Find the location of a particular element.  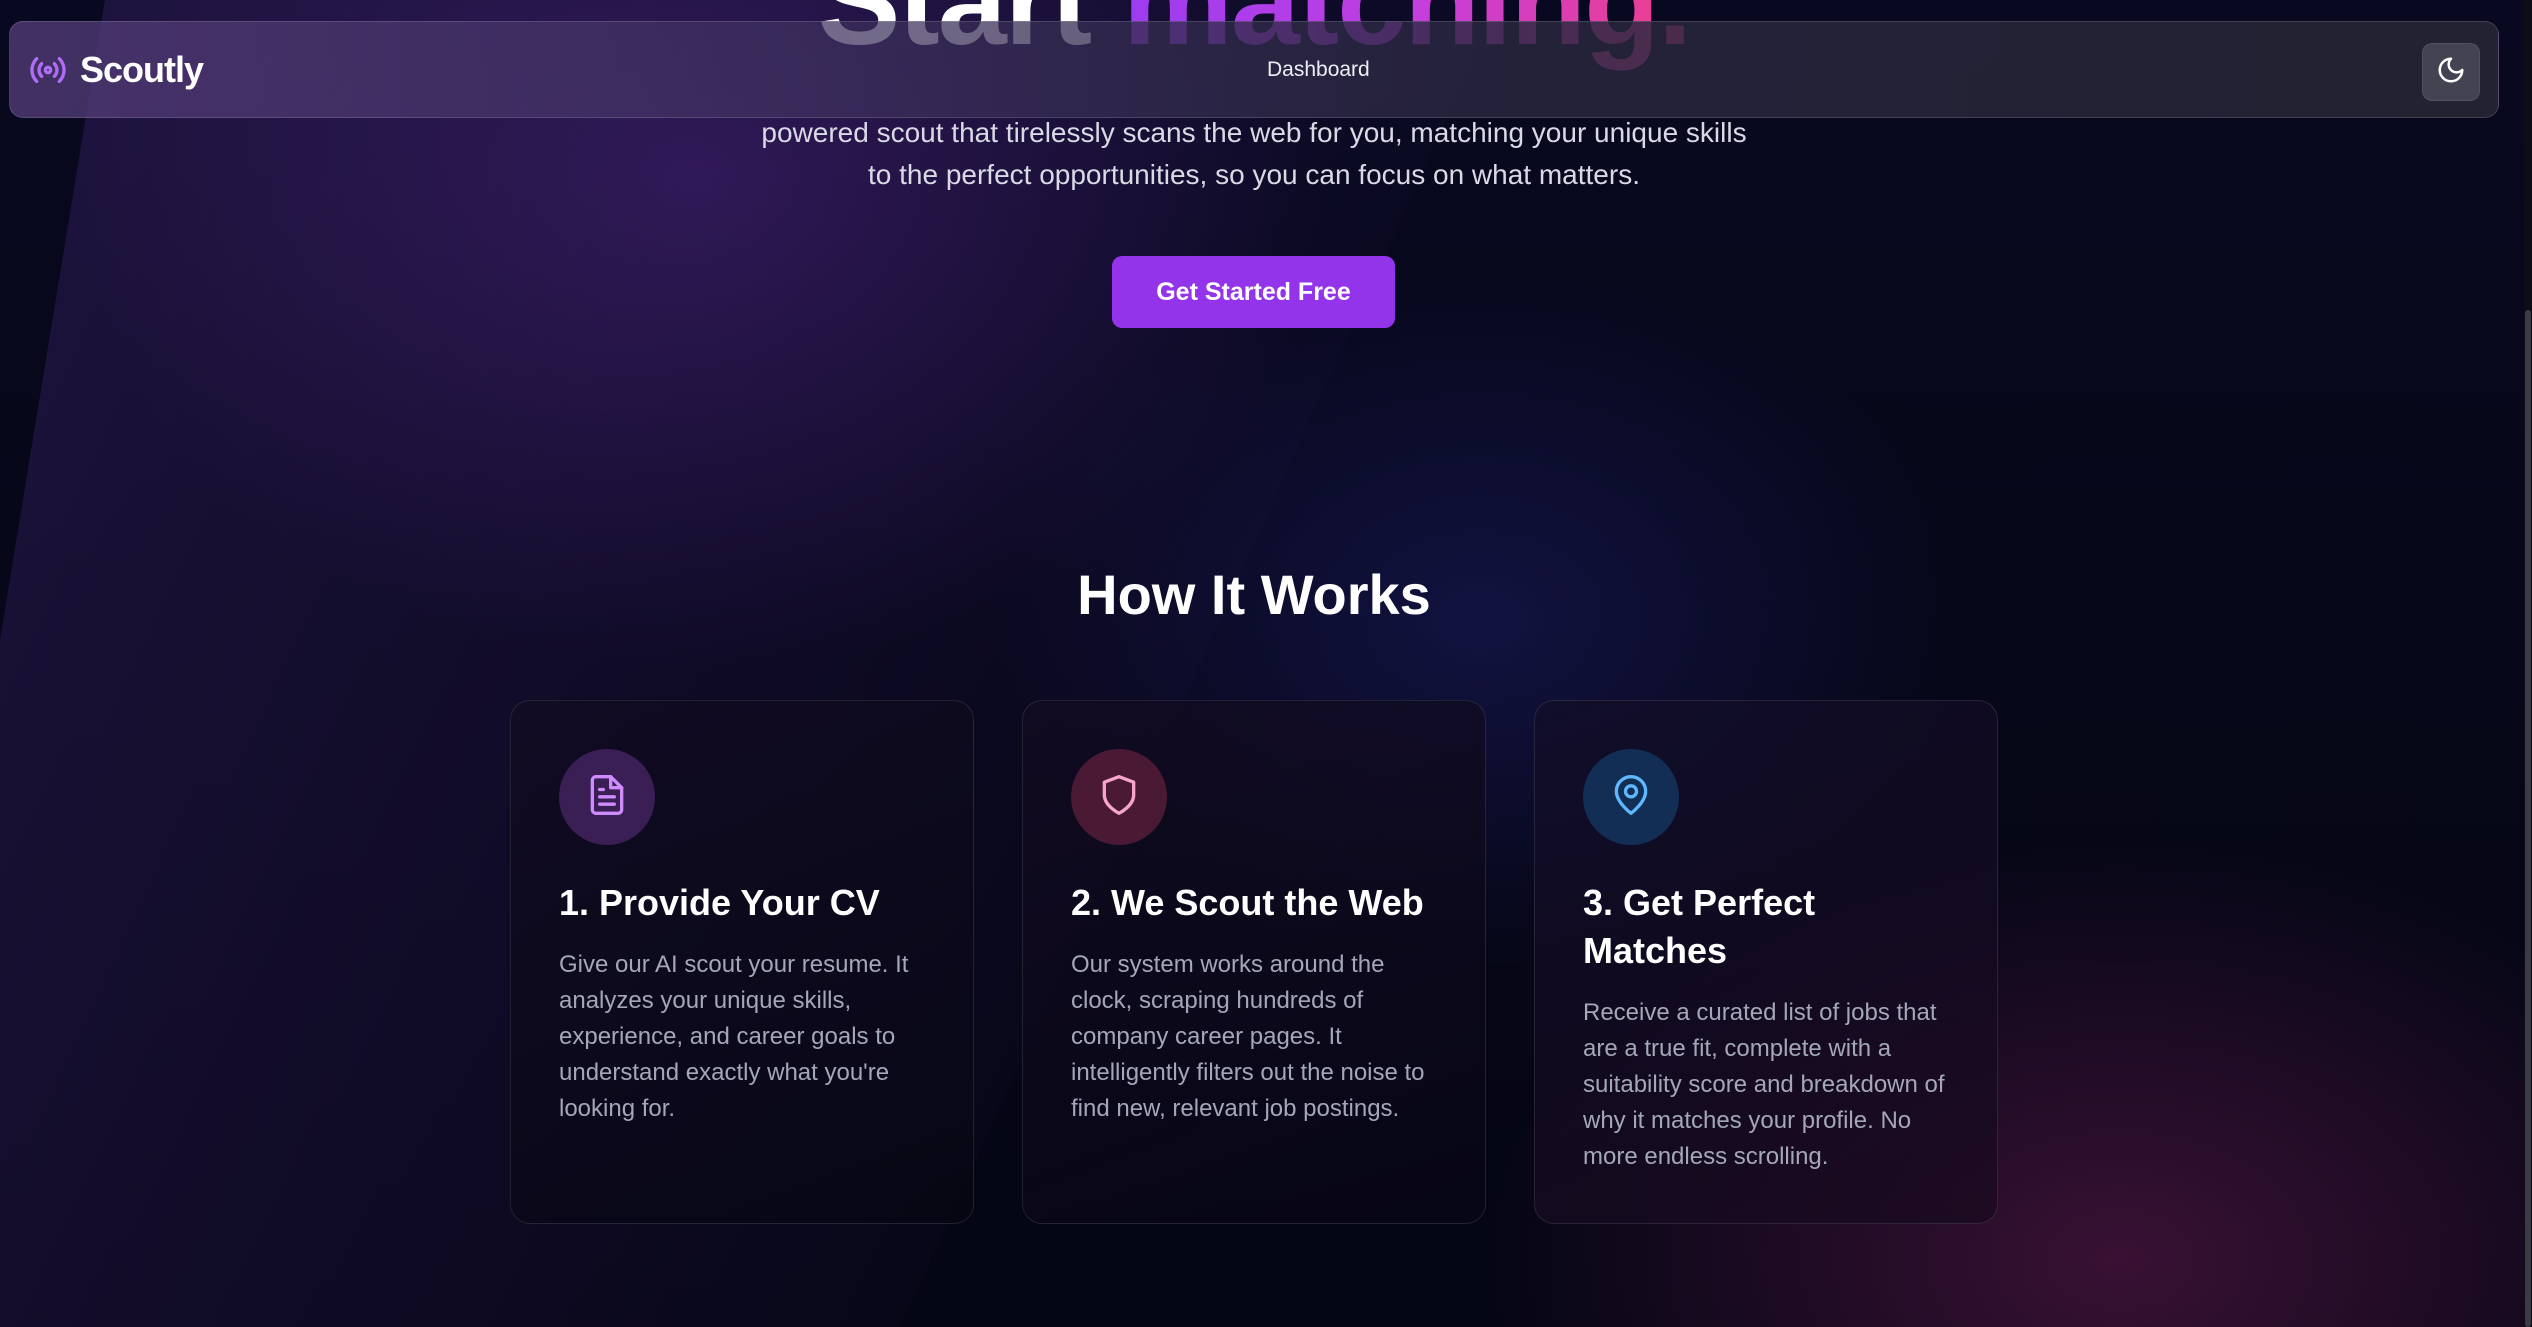

theme-toggle-button is located at coordinates (2451, 72).